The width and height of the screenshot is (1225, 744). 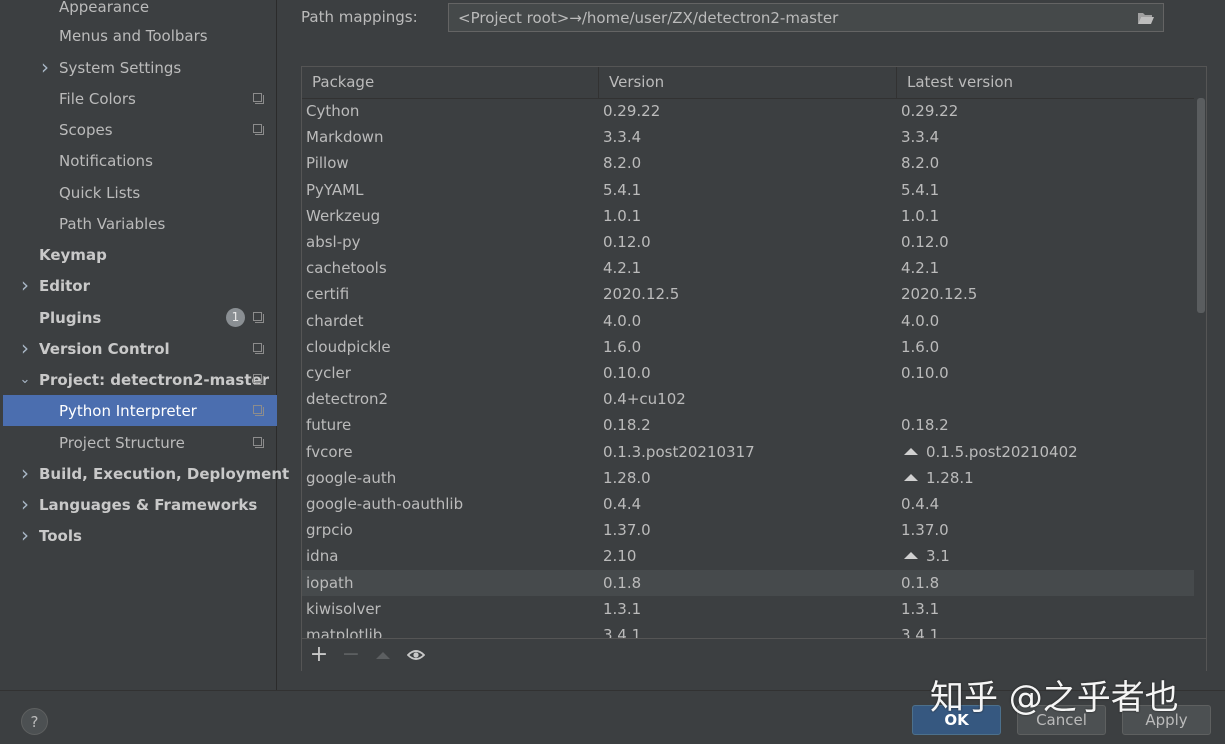 What do you see at coordinates (328, 373) in the screenshot?
I see `package-name-cell: cycler` at bounding box center [328, 373].